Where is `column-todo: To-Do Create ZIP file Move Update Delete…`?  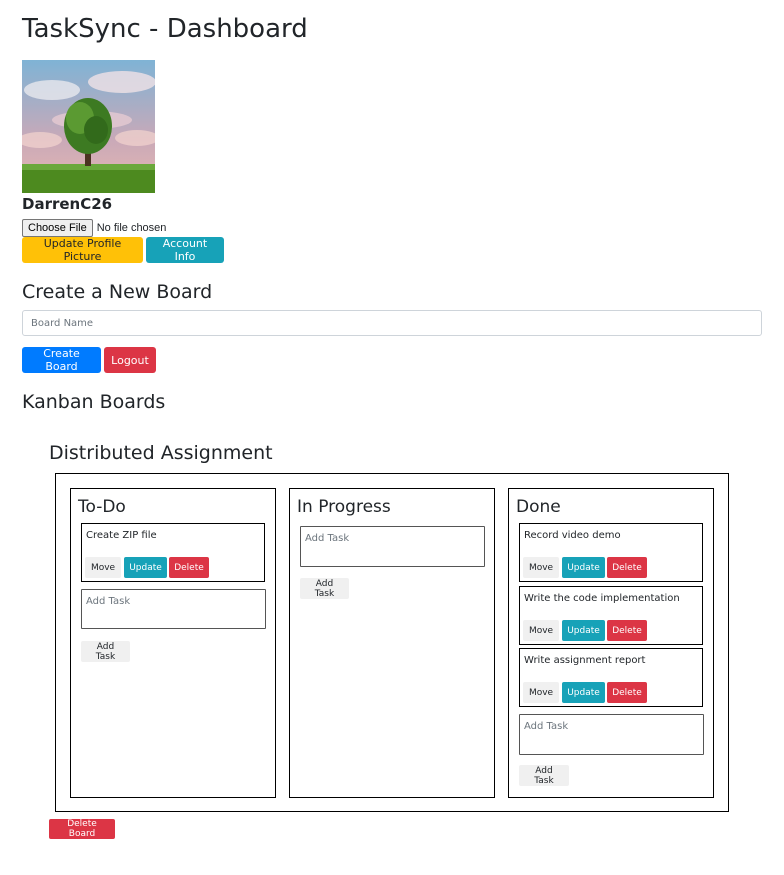 column-todo: To-Do Create ZIP file Move Update Delete… is located at coordinates (173, 643).